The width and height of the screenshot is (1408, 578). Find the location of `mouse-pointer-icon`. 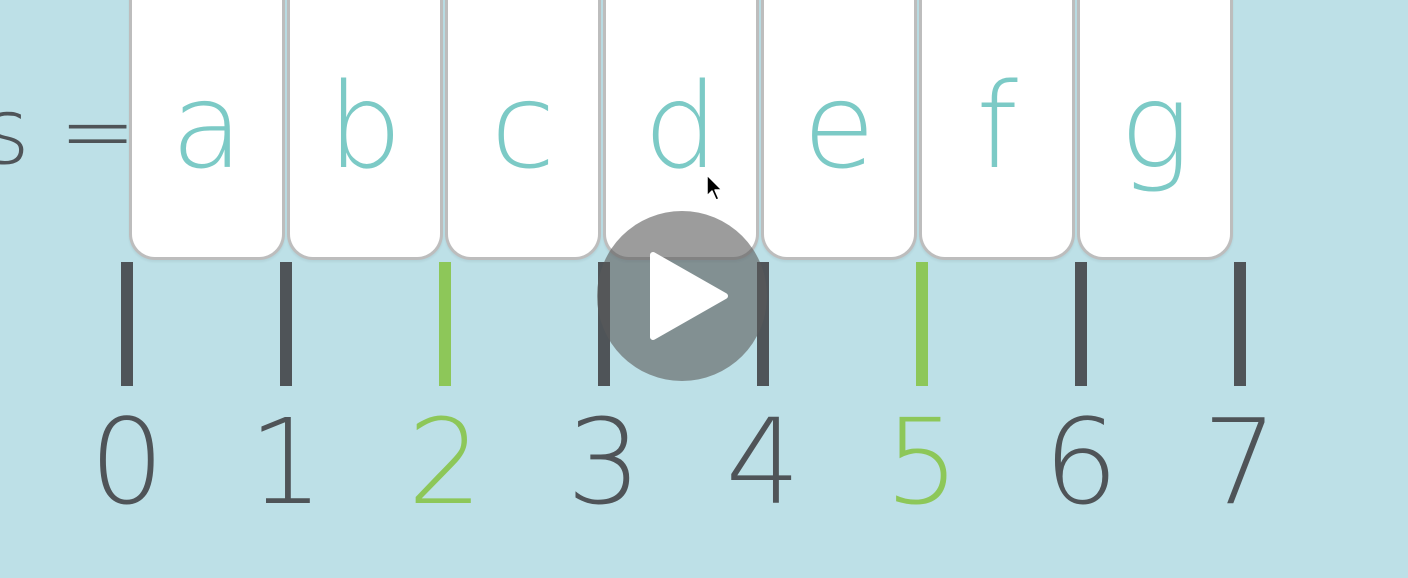

mouse-pointer-icon is located at coordinates (714, 187).